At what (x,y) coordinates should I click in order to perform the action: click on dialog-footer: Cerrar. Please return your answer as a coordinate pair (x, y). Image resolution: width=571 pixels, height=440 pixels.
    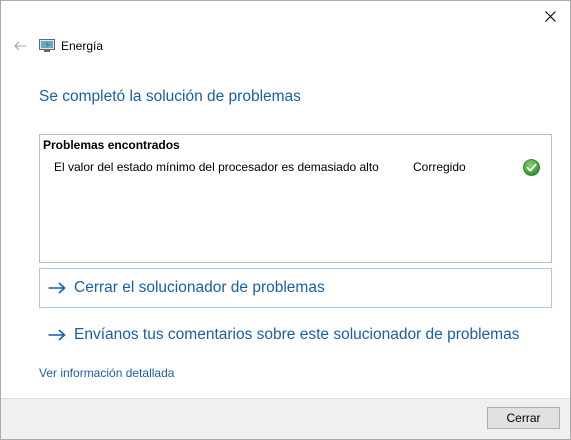
    Looking at the image, I should click on (285, 418).